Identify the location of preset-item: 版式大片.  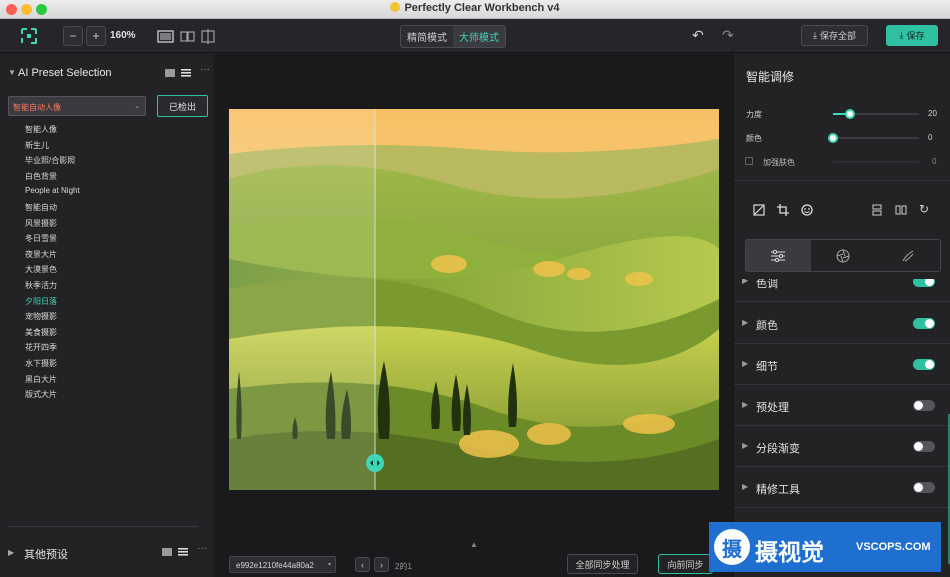
(41, 394).